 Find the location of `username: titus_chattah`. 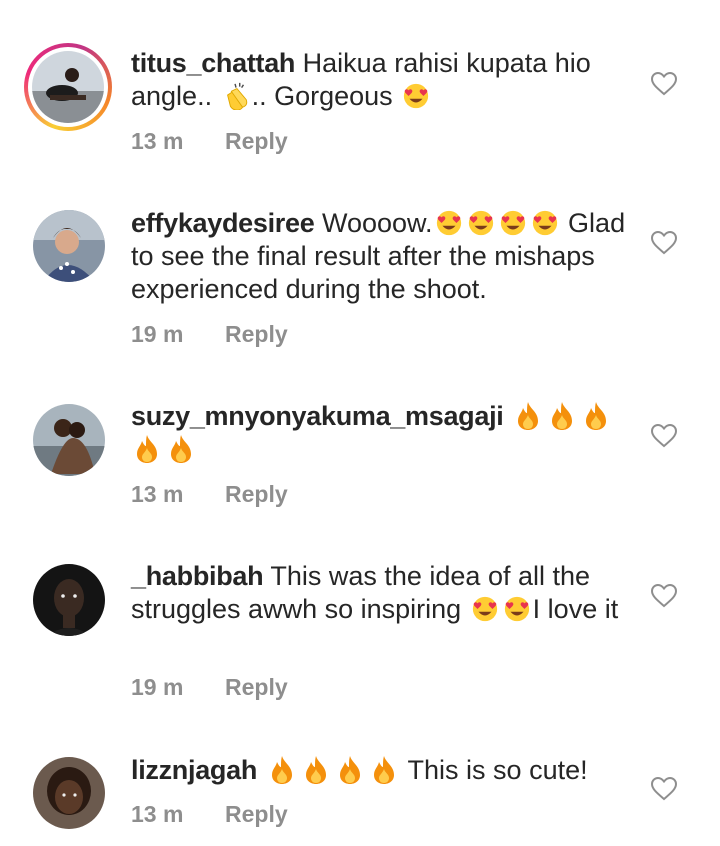

username: titus_chattah is located at coordinates (213, 63).